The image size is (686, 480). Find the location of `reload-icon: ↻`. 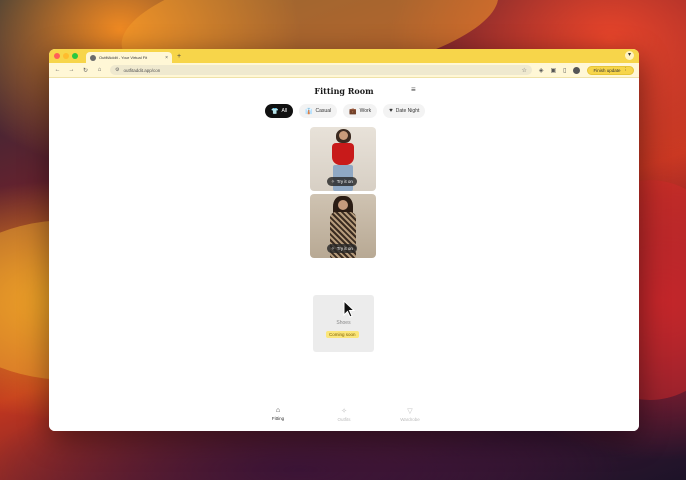

reload-icon: ↻ is located at coordinates (85, 70).